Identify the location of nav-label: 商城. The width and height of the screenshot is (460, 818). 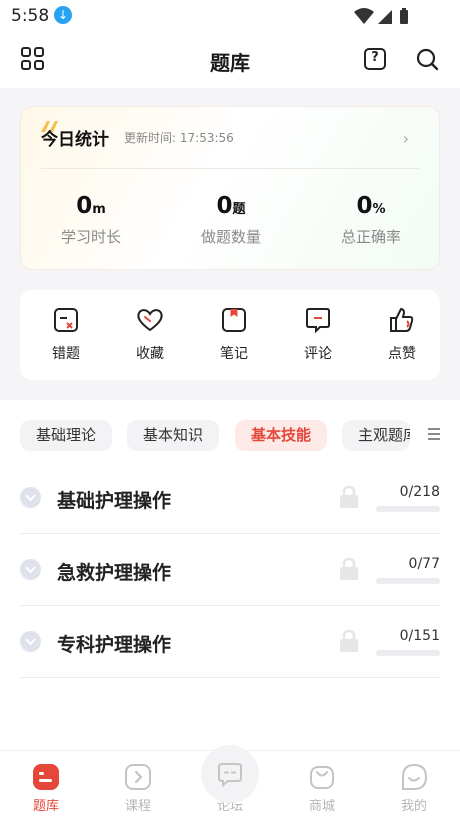
(321, 806).